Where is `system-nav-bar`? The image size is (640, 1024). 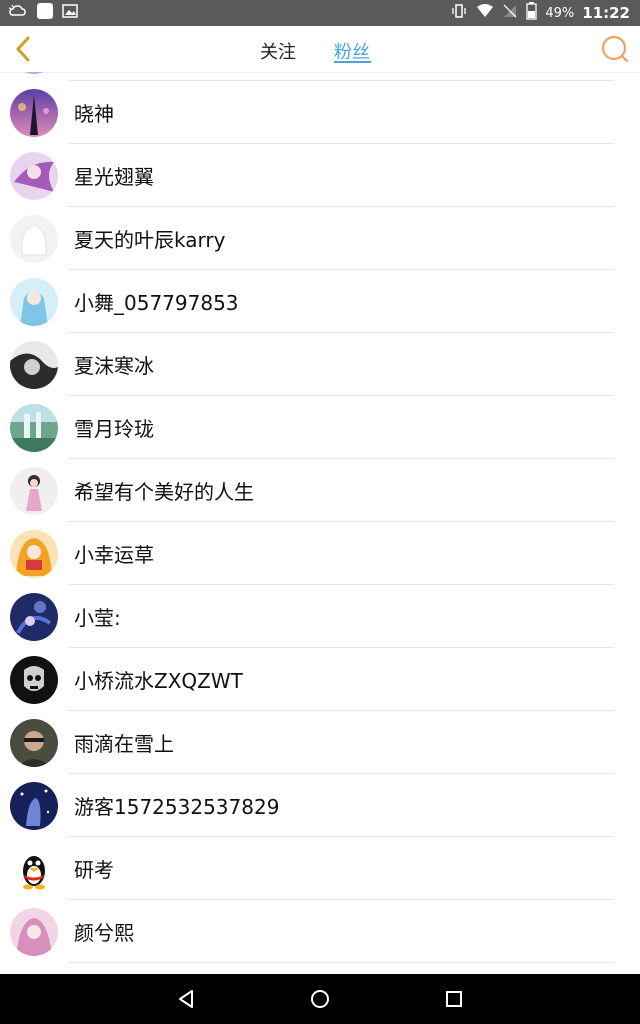 system-nav-bar is located at coordinates (320, 999).